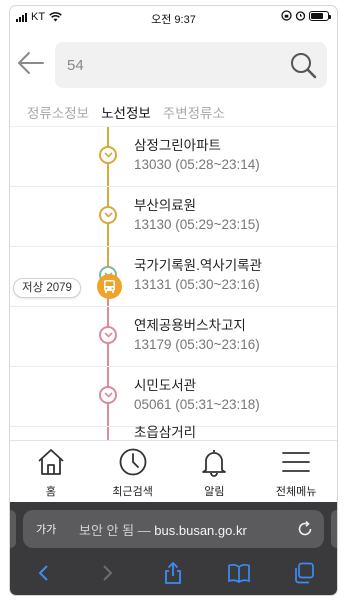 The height and width of the screenshot is (600, 347). I want to click on reload-button, so click(305, 529).